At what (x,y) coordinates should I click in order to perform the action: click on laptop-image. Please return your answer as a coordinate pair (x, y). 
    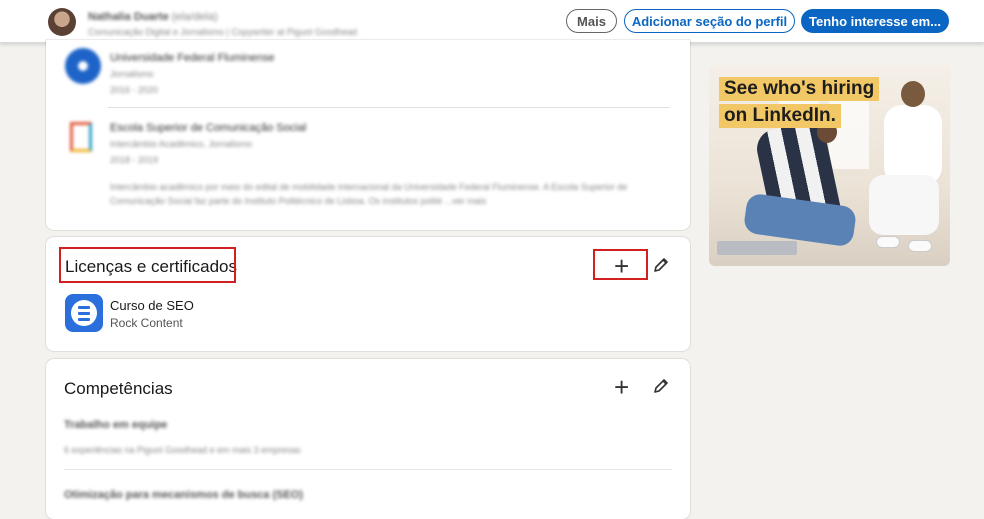
    Looking at the image, I should click on (757, 248).